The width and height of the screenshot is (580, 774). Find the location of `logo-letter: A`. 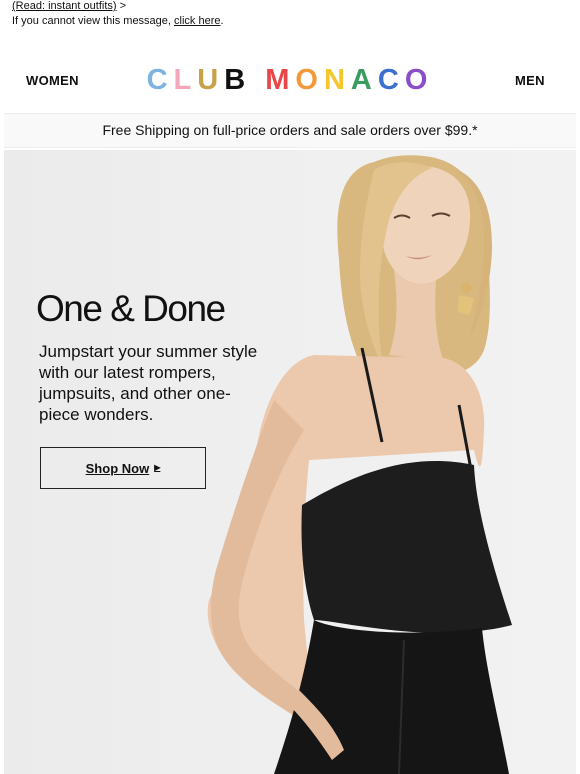

logo-letter: A is located at coordinates (364, 80).